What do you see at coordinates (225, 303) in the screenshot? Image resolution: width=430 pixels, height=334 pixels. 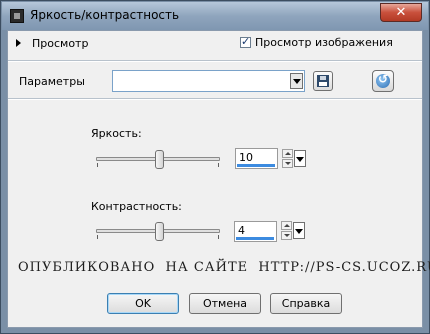 I see `cancel-button: Отмена` at bounding box center [225, 303].